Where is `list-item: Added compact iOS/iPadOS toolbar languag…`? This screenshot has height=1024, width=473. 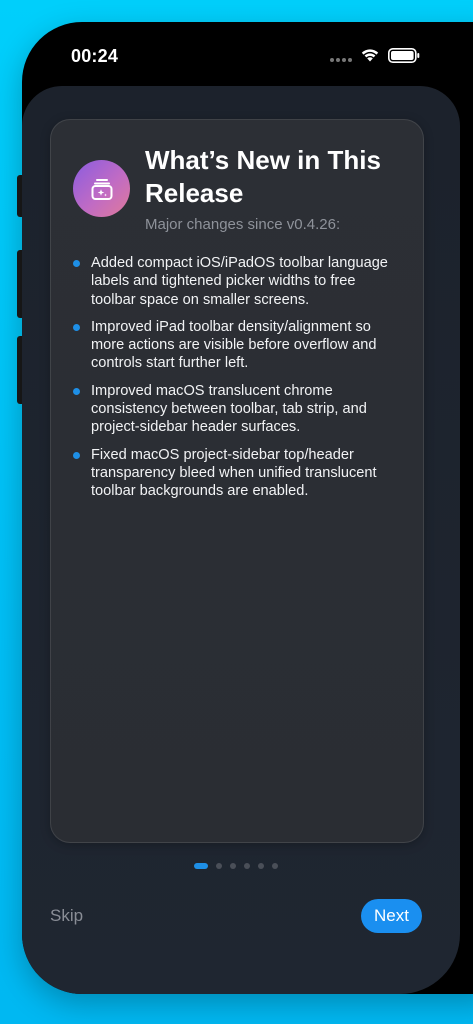 list-item: Added compact iOS/iPadOS toolbar languag… is located at coordinates (238, 281).